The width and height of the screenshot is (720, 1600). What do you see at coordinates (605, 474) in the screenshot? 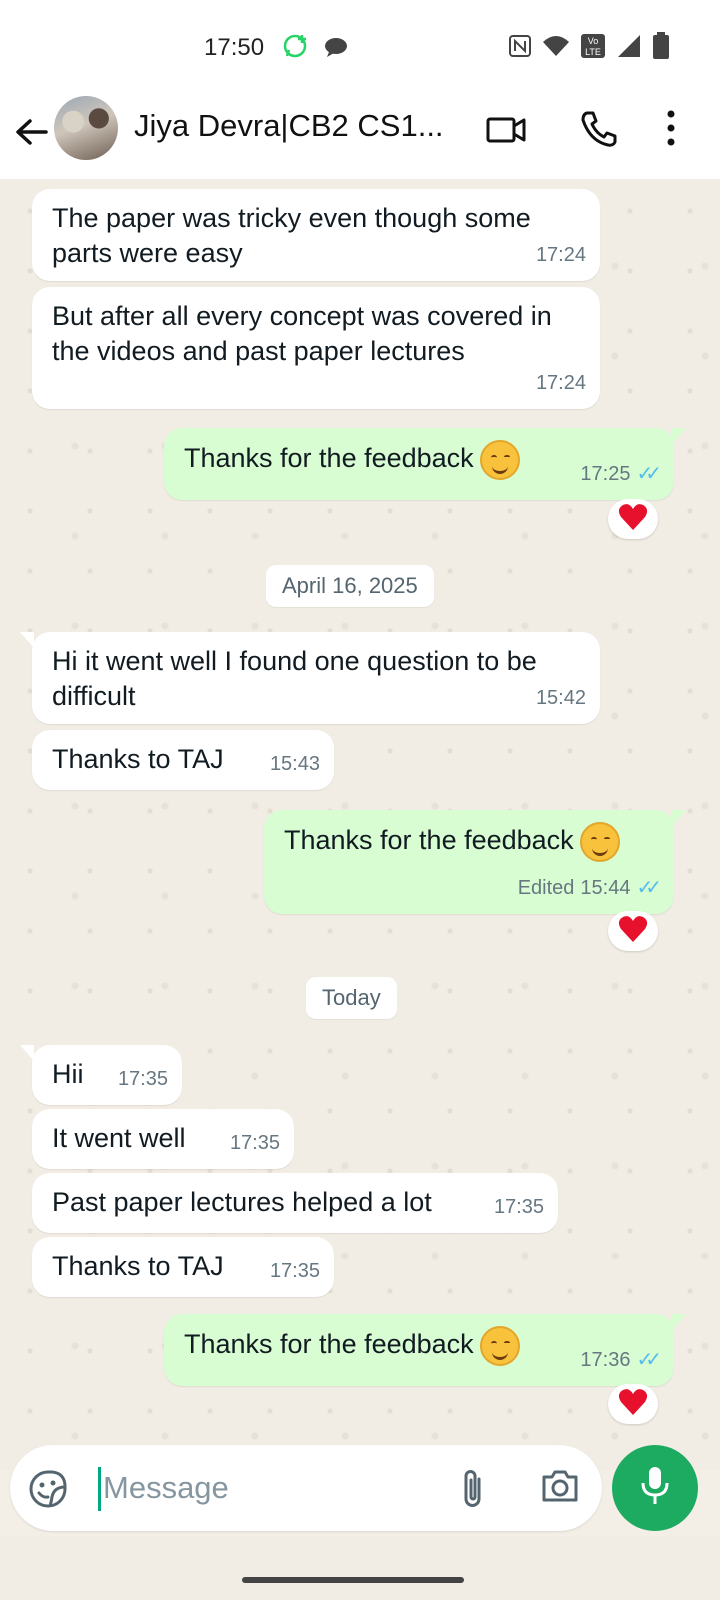
I see `message-time: 17:25` at bounding box center [605, 474].